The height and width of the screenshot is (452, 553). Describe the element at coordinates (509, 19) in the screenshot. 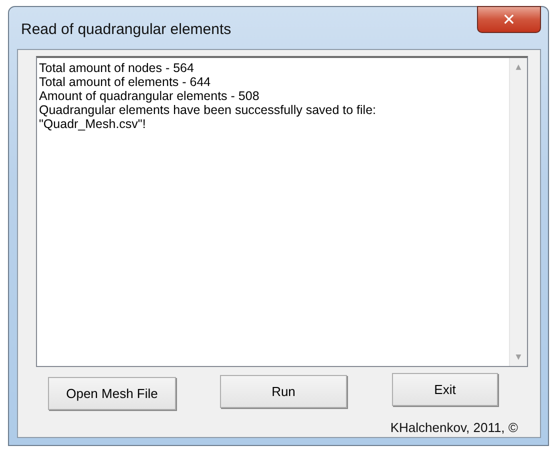

I see `close-button: ✕` at that location.